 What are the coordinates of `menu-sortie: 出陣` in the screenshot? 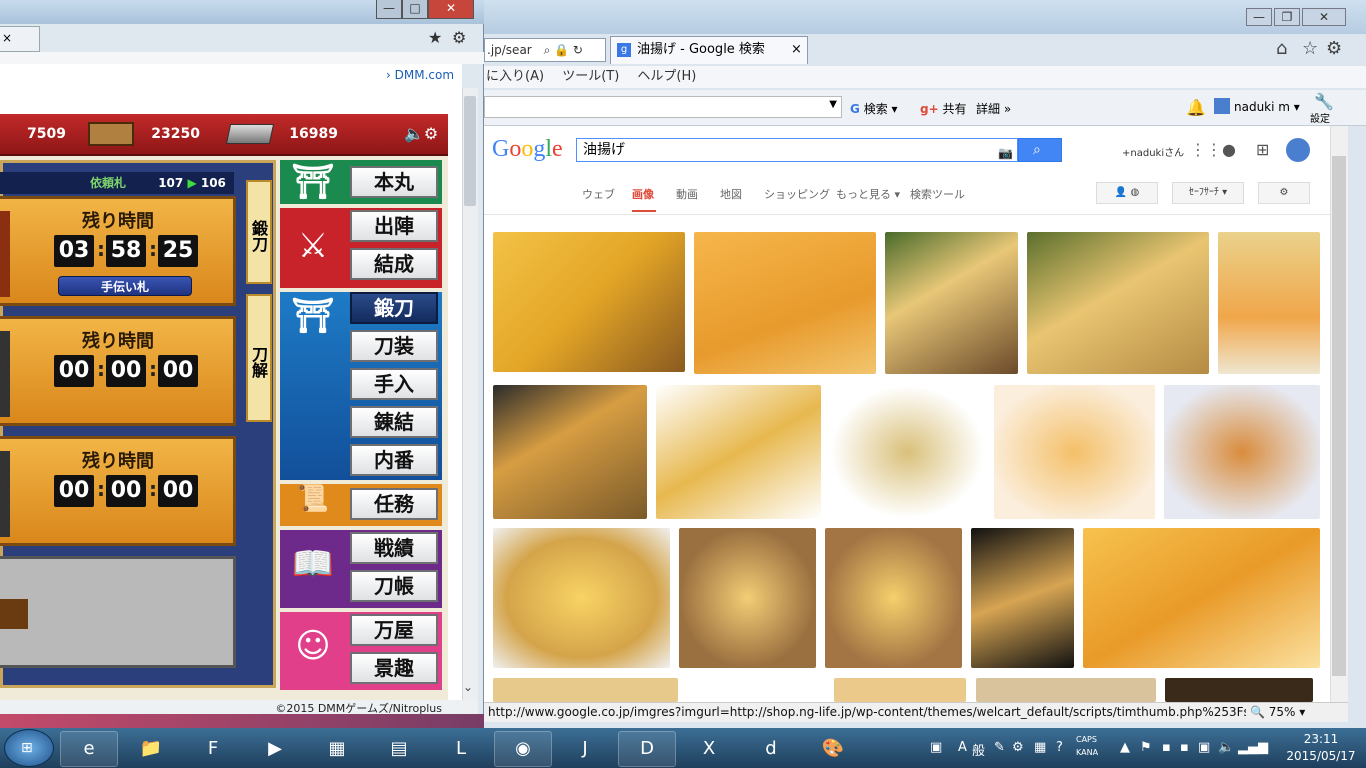 It's located at (394, 226).